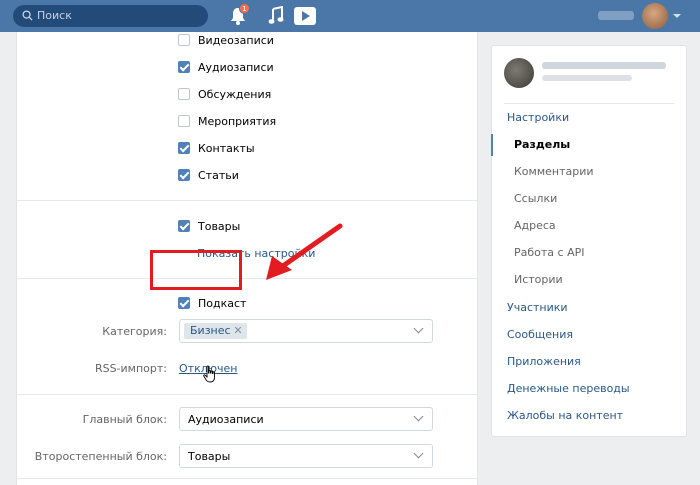 The width and height of the screenshot is (700, 485). What do you see at coordinates (538, 117) in the screenshot?
I see `sidebar-item-label: Настройки` at bounding box center [538, 117].